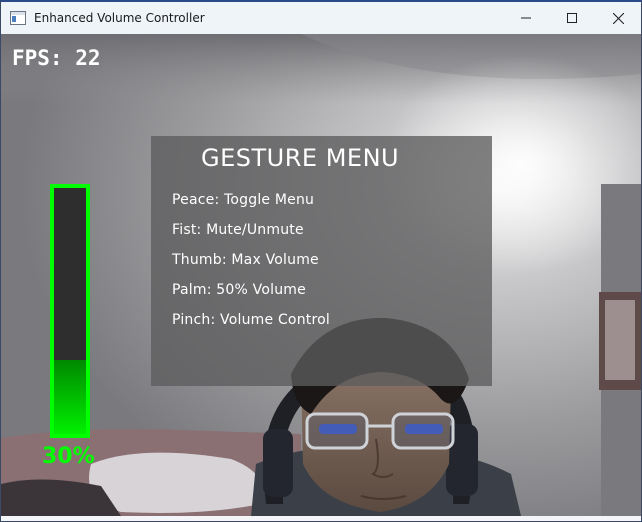 The height and width of the screenshot is (522, 642). Describe the element at coordinates (251, 320) in the screenshot. I see `gesture-menu-item: Pinch: Volume Control` at that location.